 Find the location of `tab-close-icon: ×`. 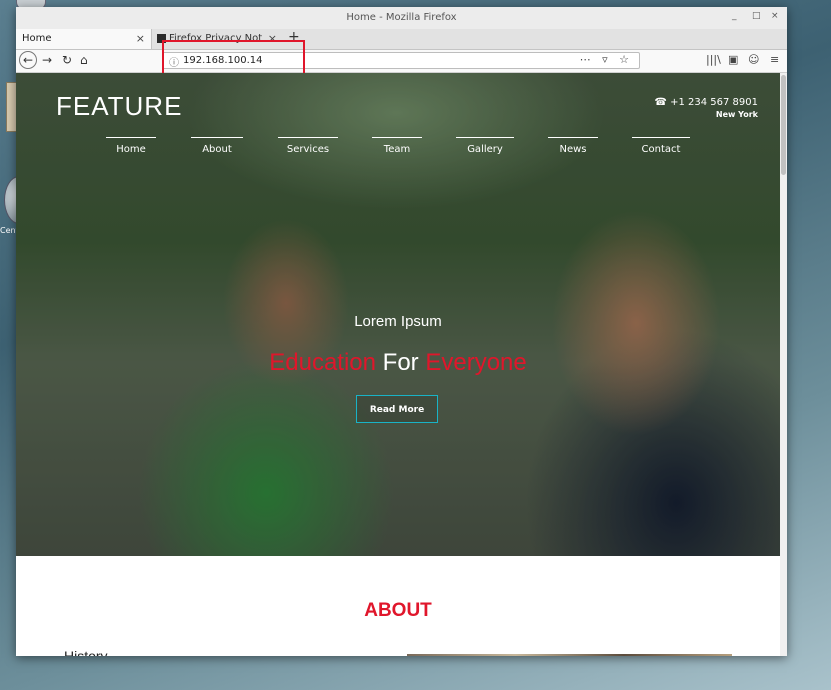

tab-close-icon: × is located at coordinates (140, 38).